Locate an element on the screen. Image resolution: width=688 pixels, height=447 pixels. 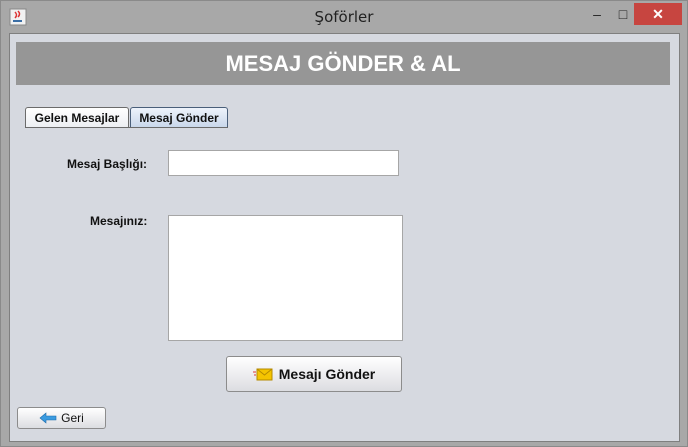
send-button-label: Mesajı Gönder is located at coordinates (327, 374).